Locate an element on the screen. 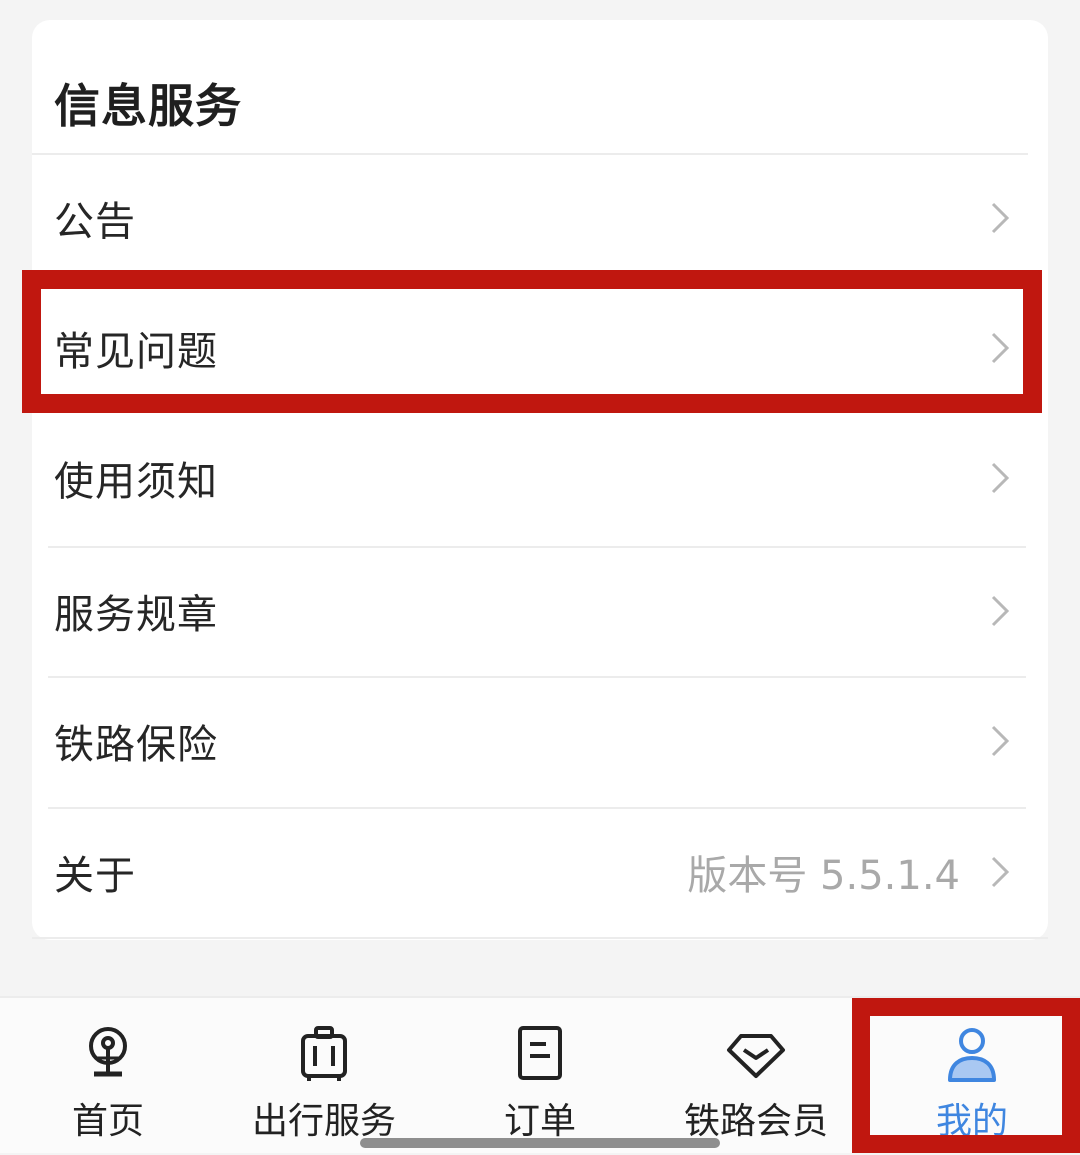 This screenshot has width=1080, height=1155. tab-travel-services: 出行服务 is located at coordinates (324, 1076).